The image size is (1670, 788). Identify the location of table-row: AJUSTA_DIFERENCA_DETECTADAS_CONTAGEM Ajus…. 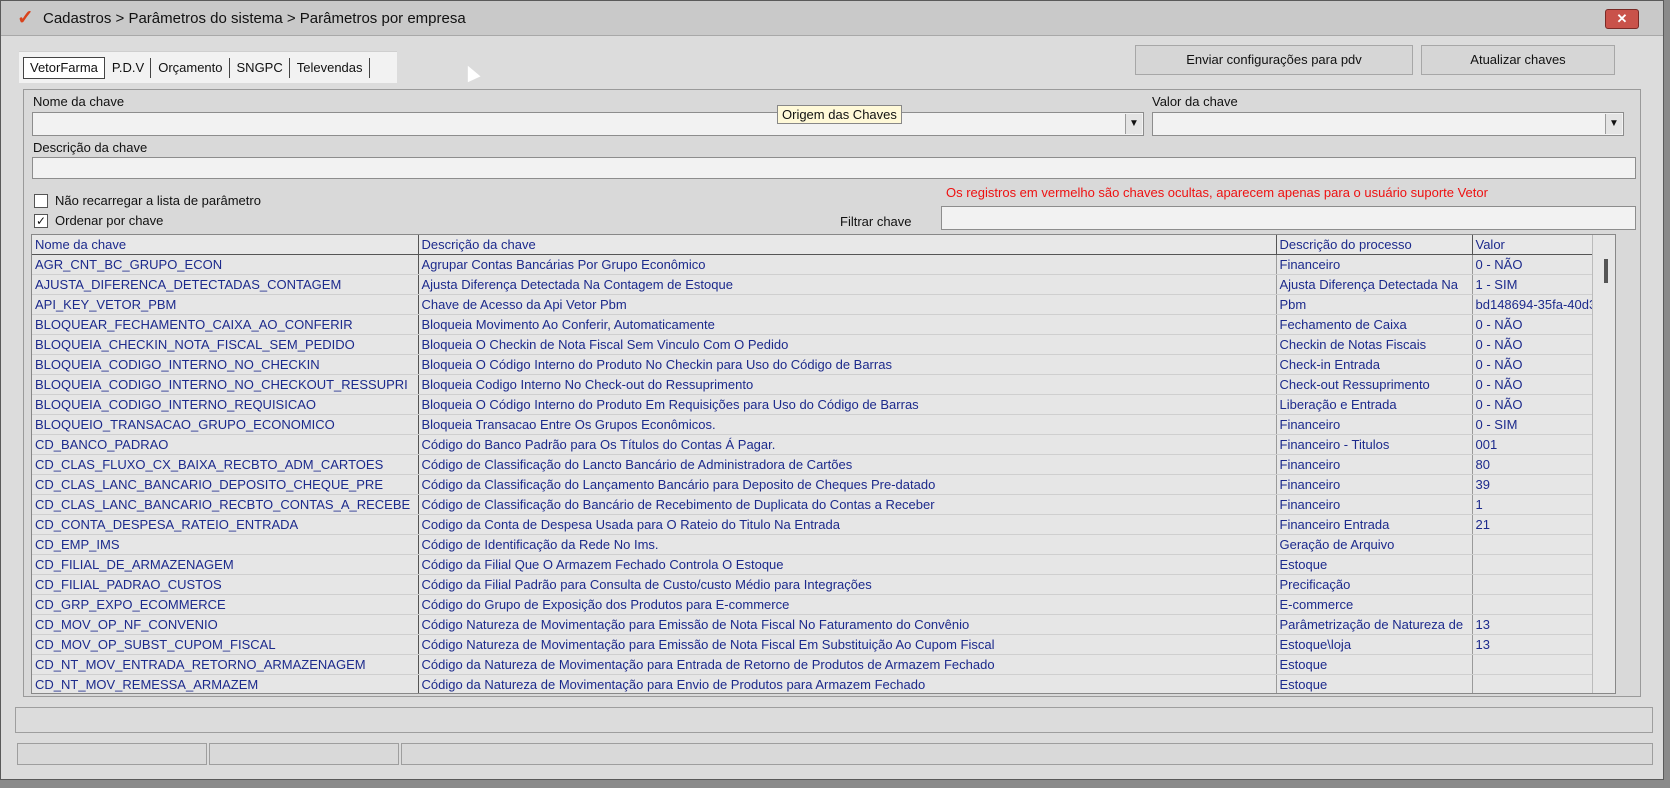
(822, 284).